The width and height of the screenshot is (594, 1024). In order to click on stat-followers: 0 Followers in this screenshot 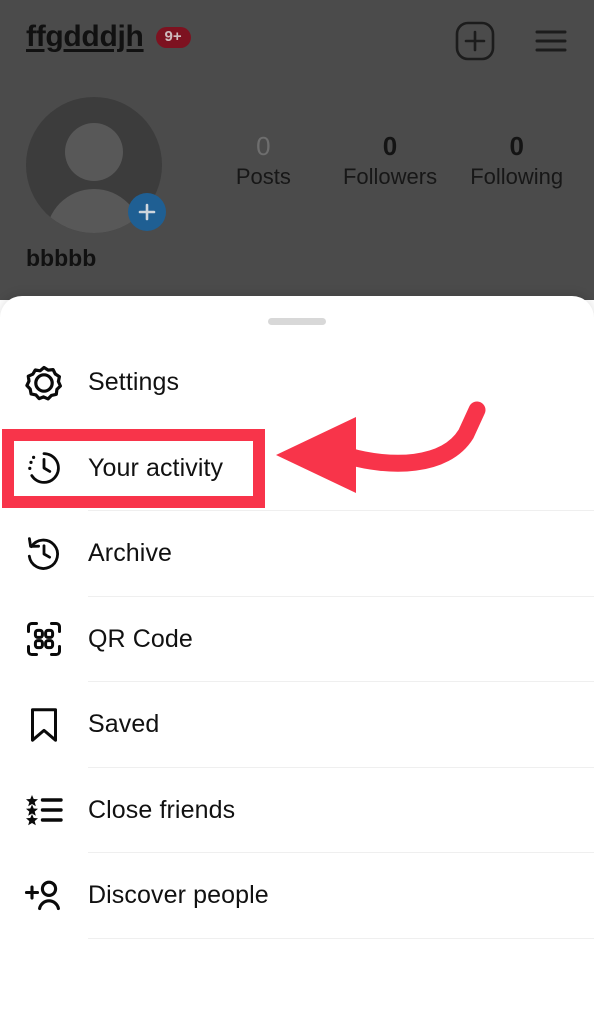, I will do `click(390, 161)`.